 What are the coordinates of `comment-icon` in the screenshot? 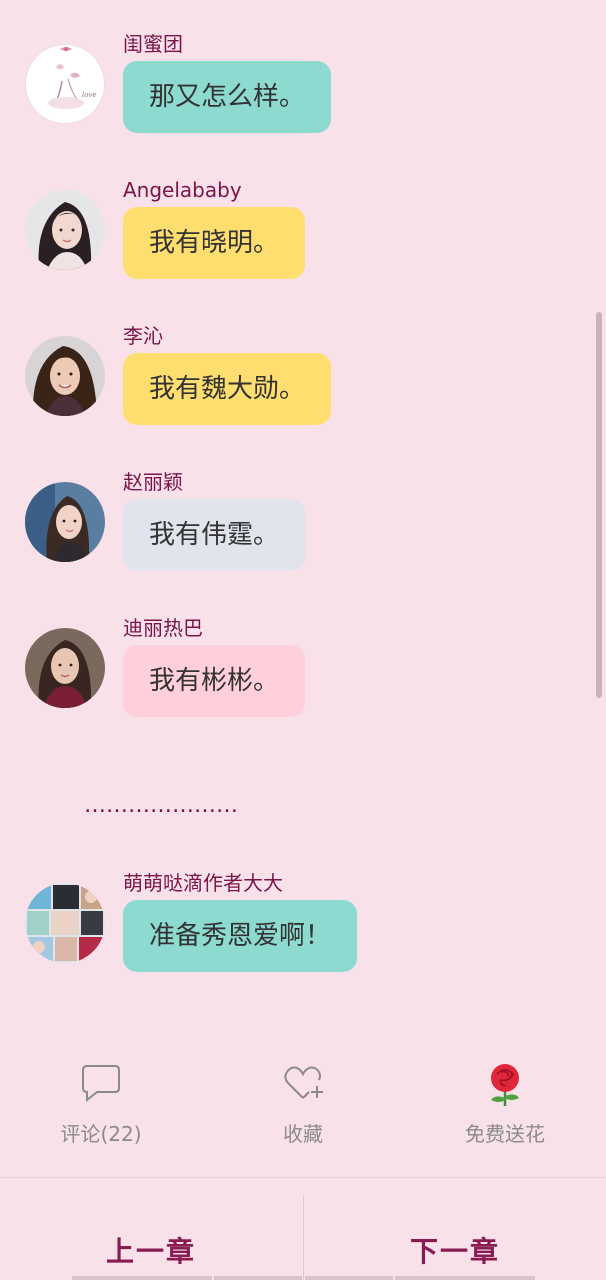 It's located at (101, 1084).